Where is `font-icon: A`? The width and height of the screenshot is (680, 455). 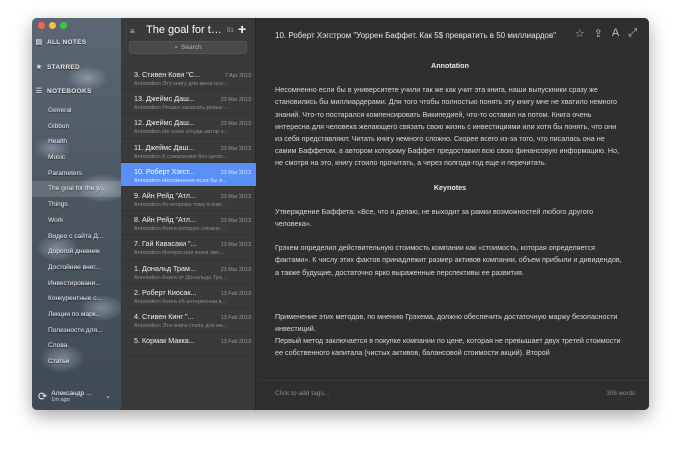 font-icon: A is located at coordinates (615, 33).